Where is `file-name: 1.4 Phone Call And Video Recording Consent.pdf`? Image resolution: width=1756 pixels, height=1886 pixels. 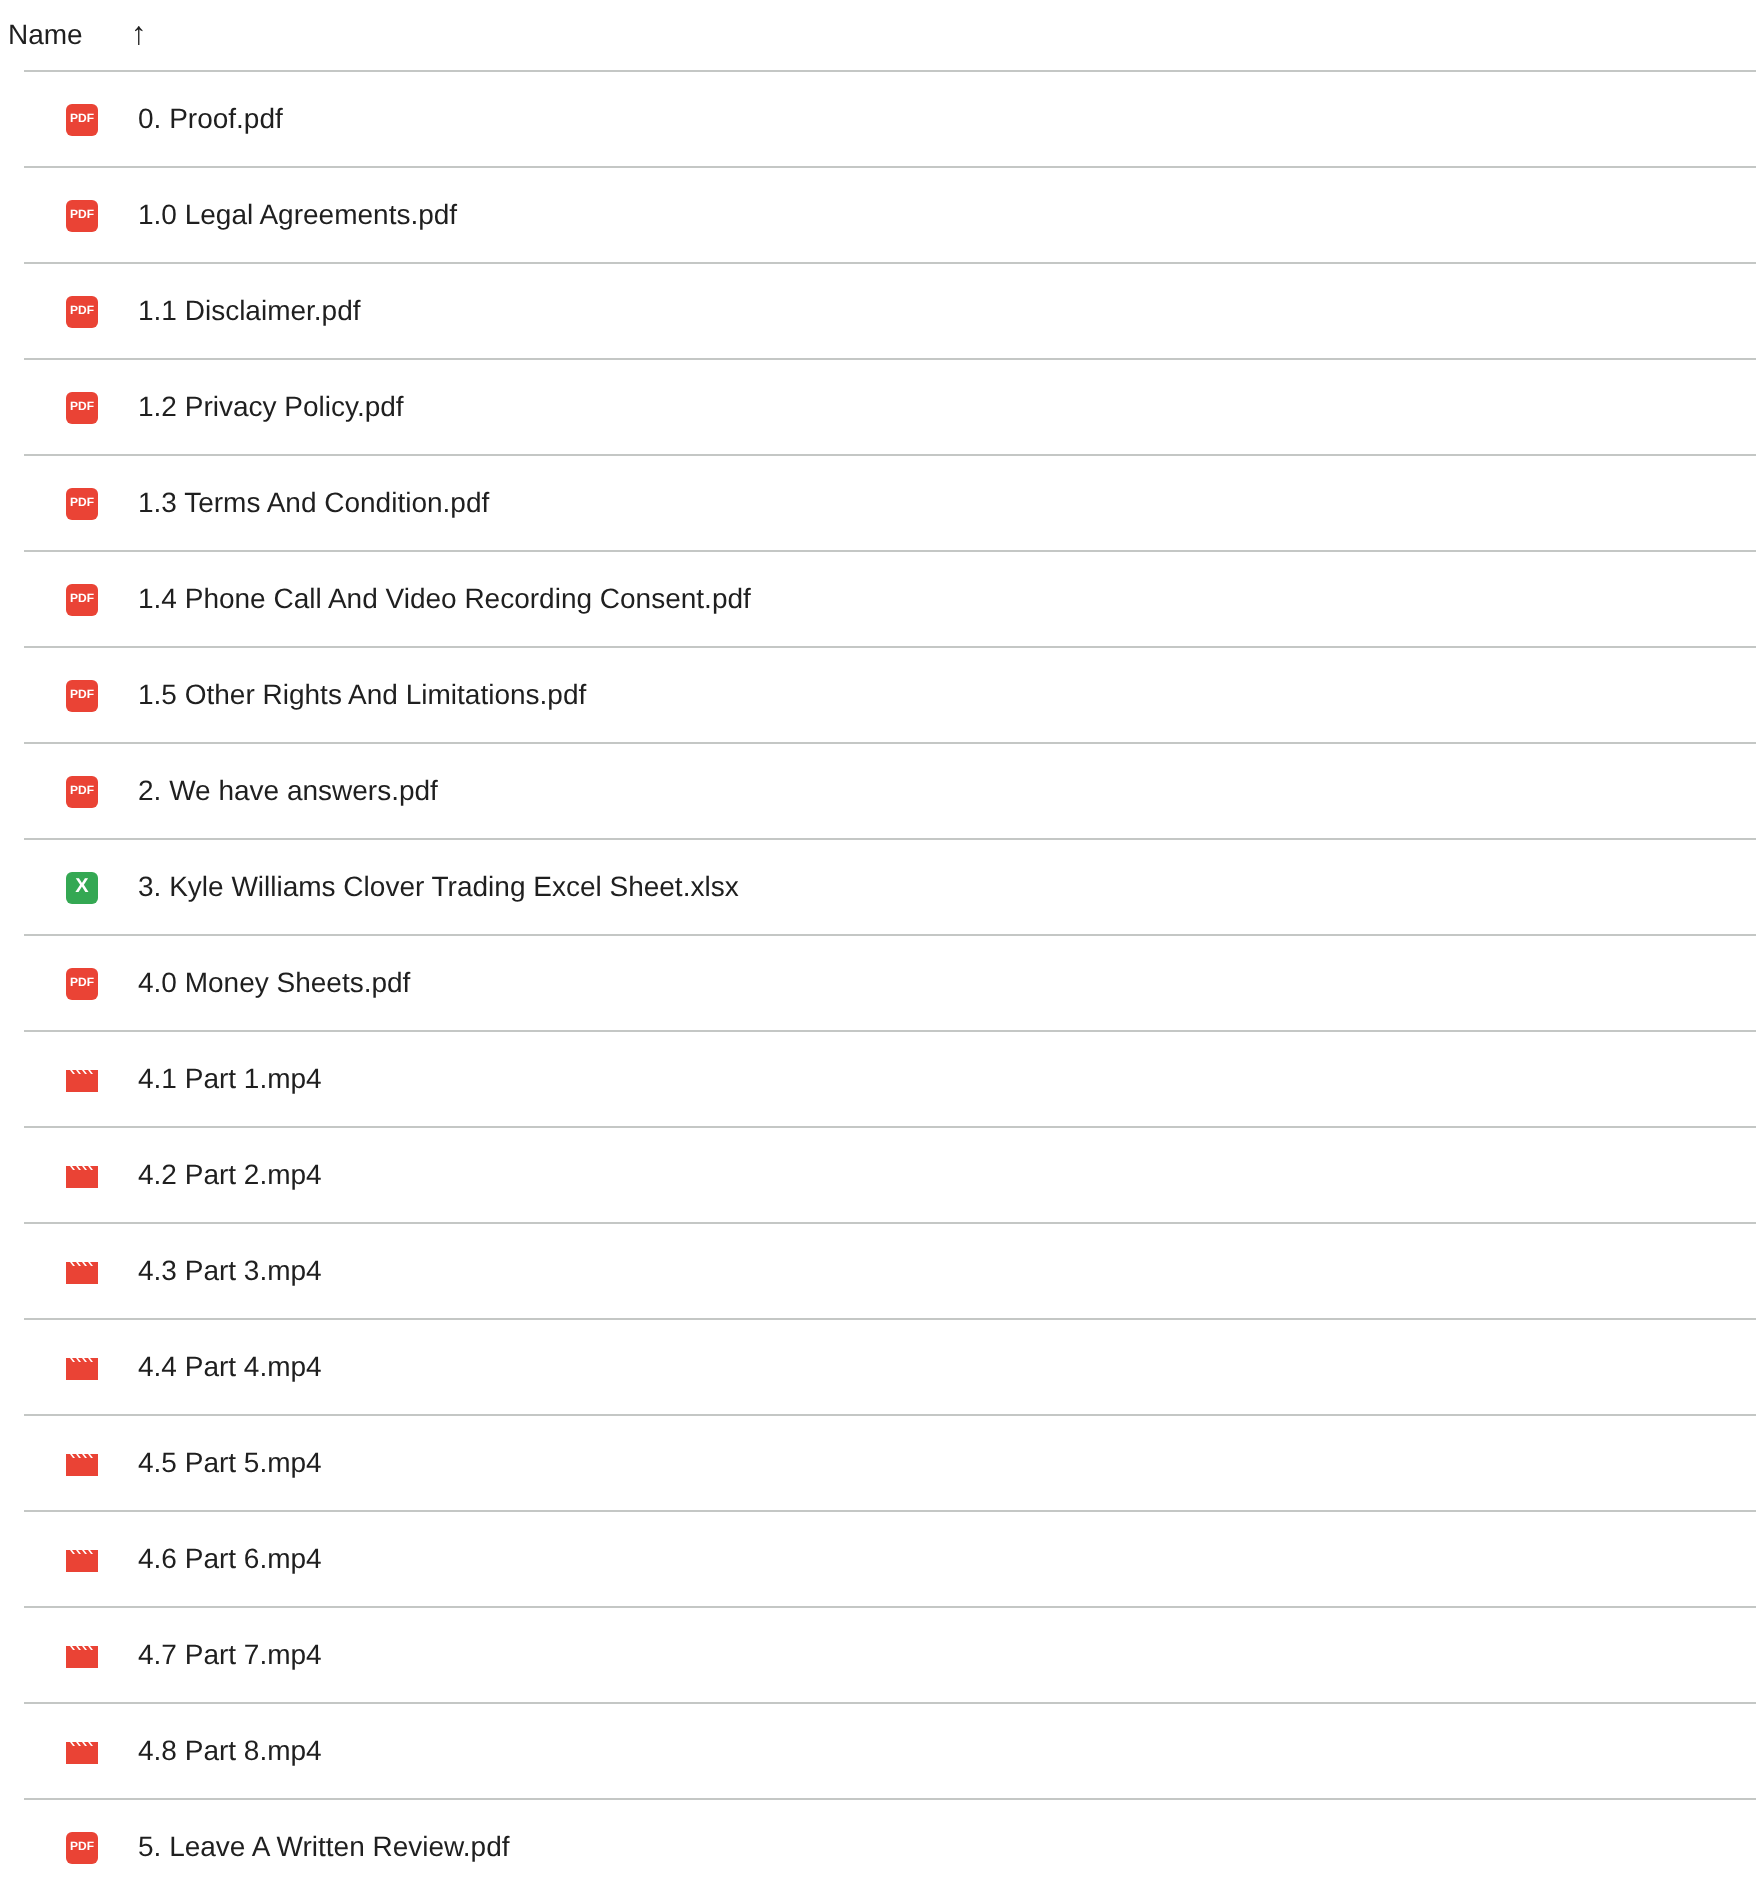 file-name: 1.4 Phone Call And Video Recording Consent.pdf is located at coordinates (444, 599).